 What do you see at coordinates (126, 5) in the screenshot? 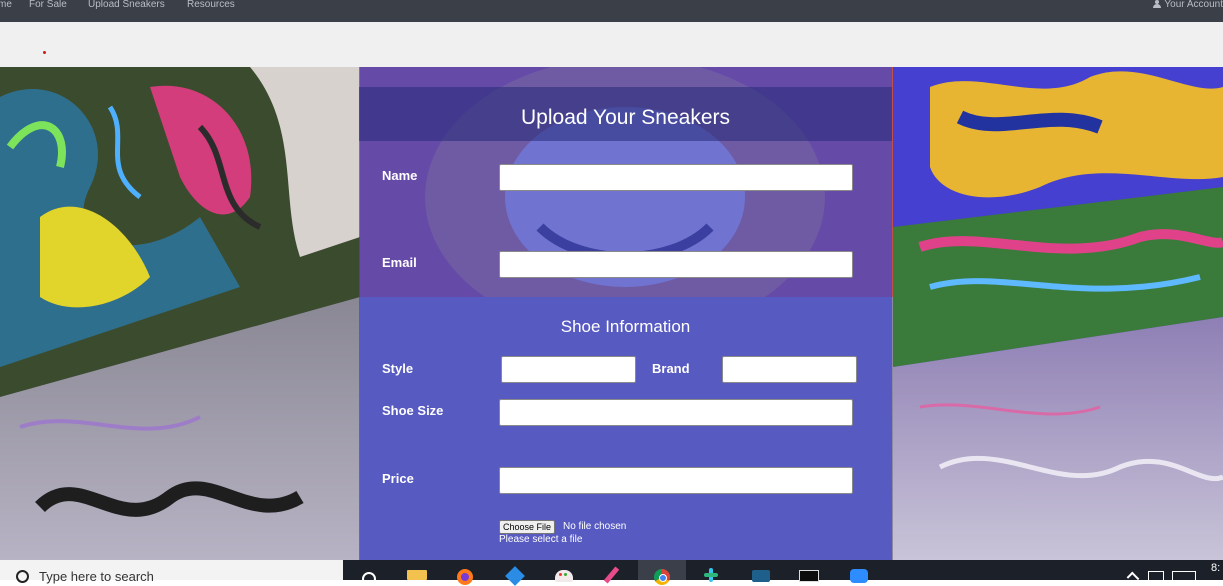
I see `nav-upload-sneakers-link: Upload Sneakers` at bounding box center [126, 5].